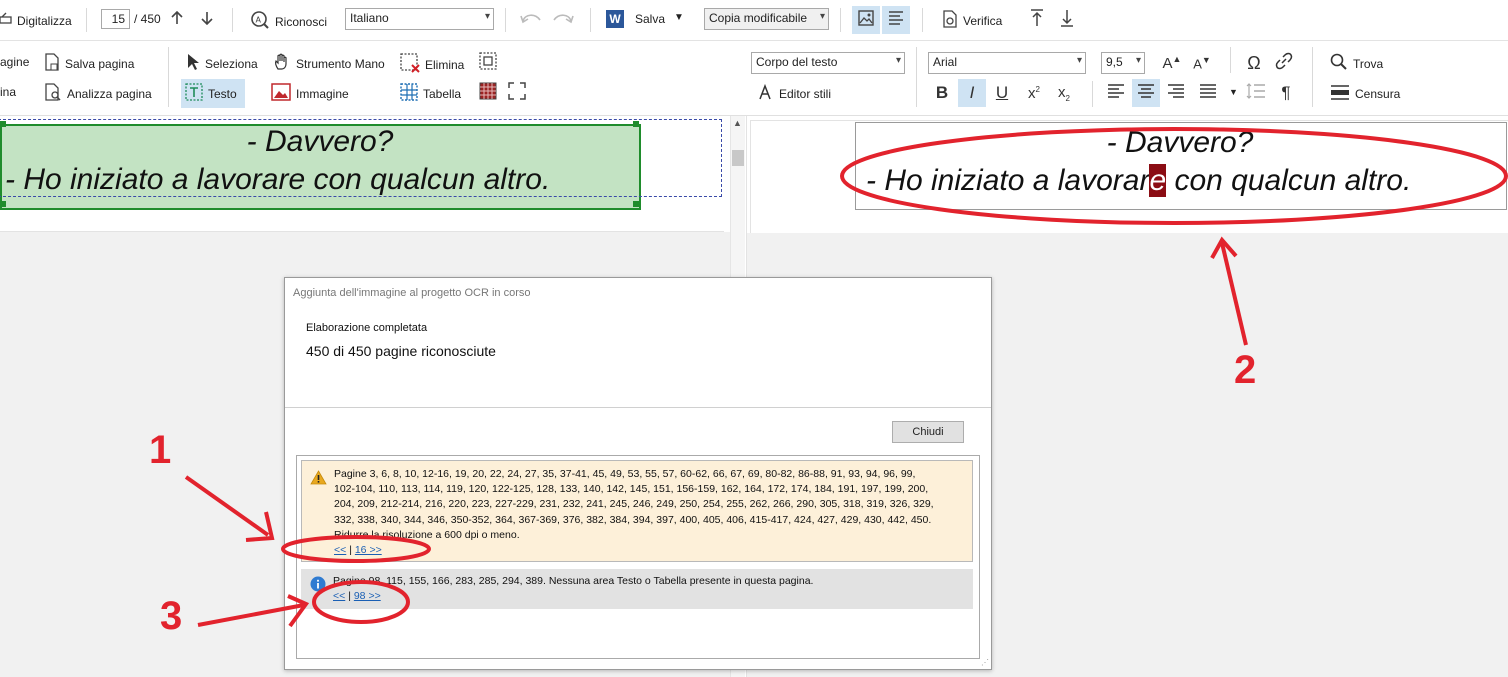  What do you see at coordinates (1245, 370) in the screenshot?
I see `annotation-label-2: 2` at bounding box center [1245, 370].